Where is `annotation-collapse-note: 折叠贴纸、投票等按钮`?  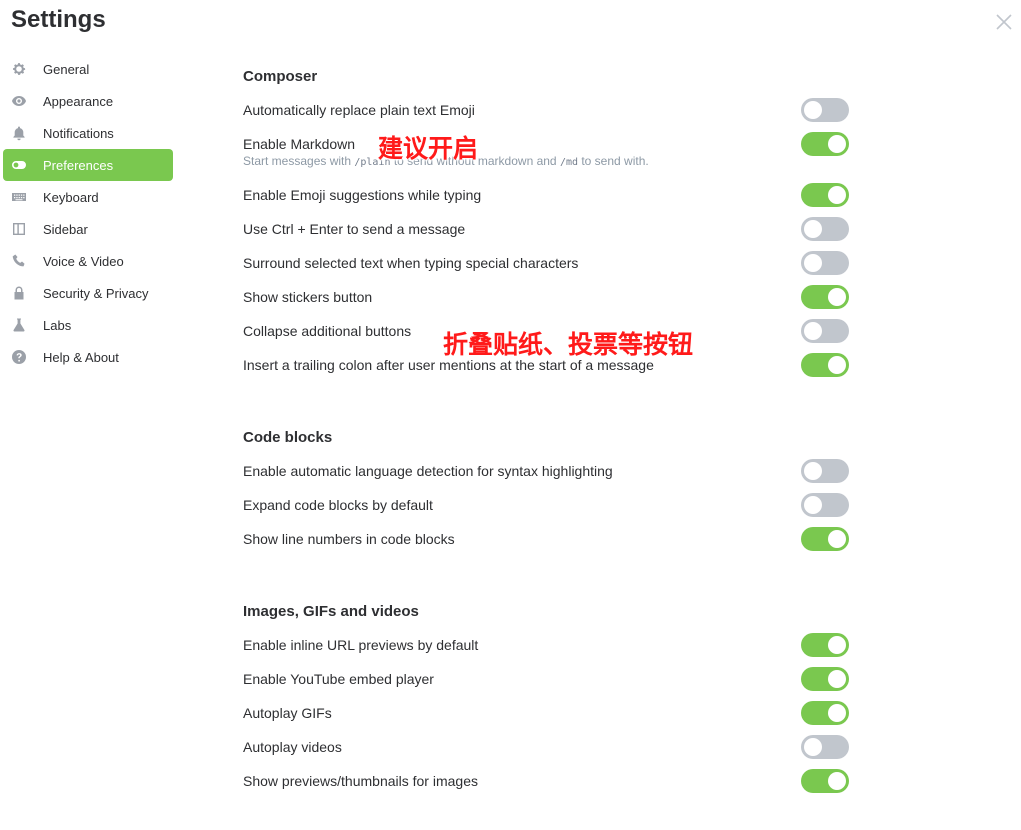 annotation-collapse-note: 折叠贴纸、投票等按钮 is located at coordinates (568, 344).